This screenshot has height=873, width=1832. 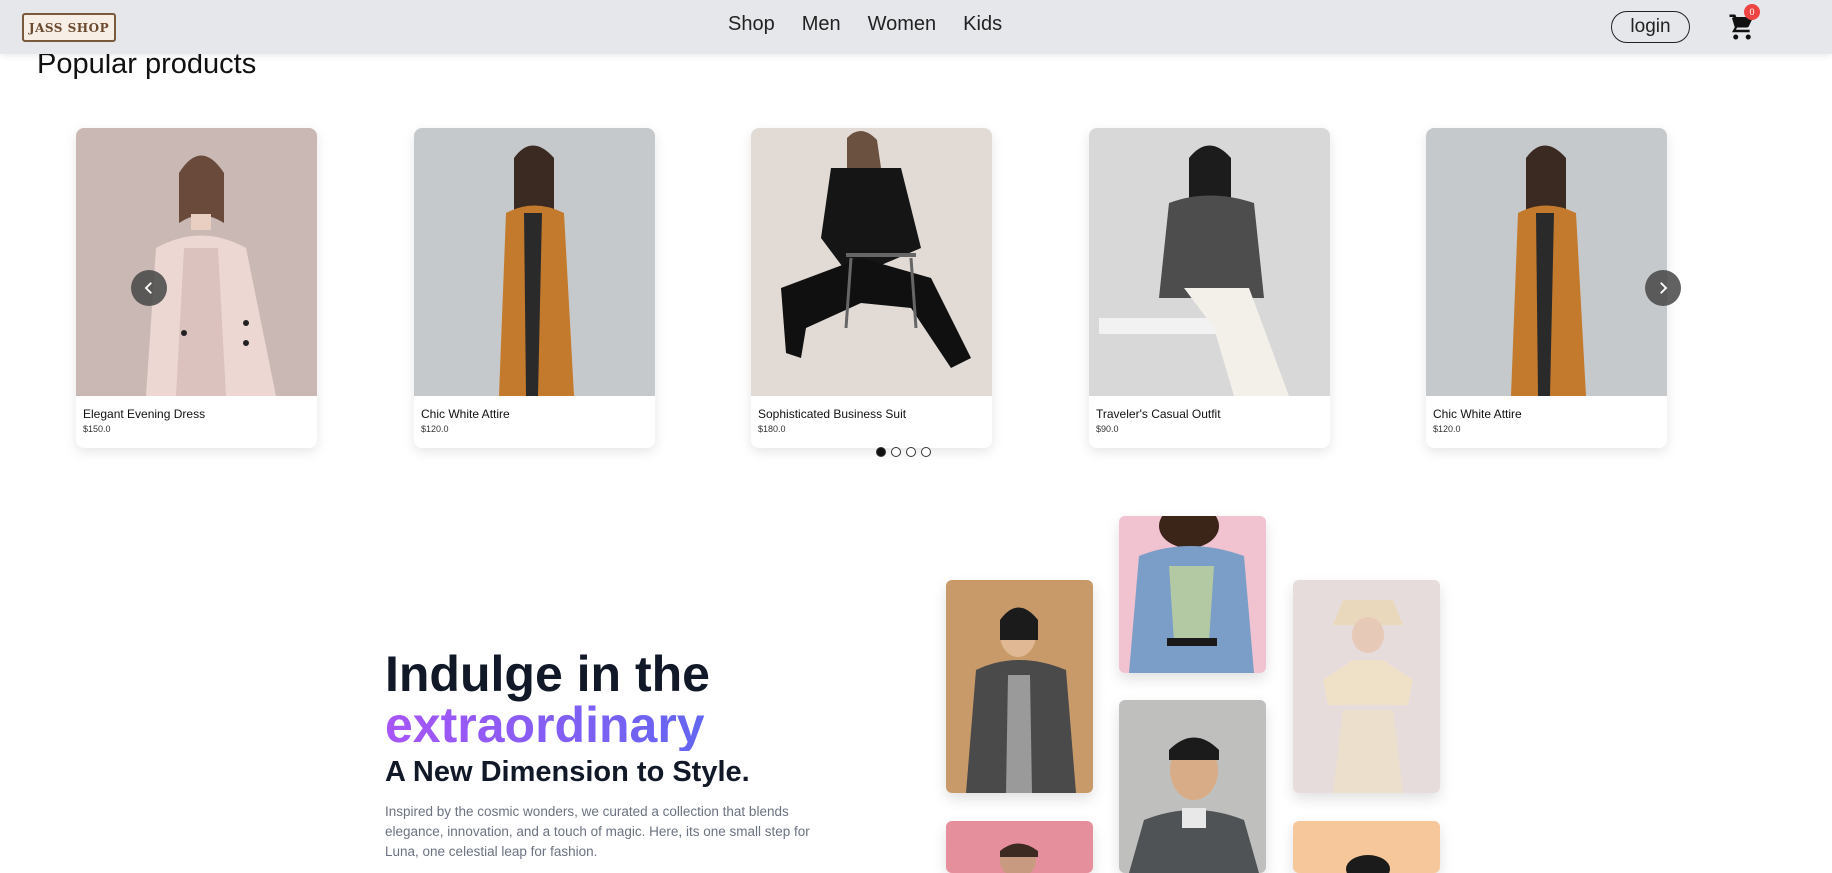 What do you see at coordinates (903, 452) in the screenshot?
I see `carousel-pagination` at bounding box center [903, 452].